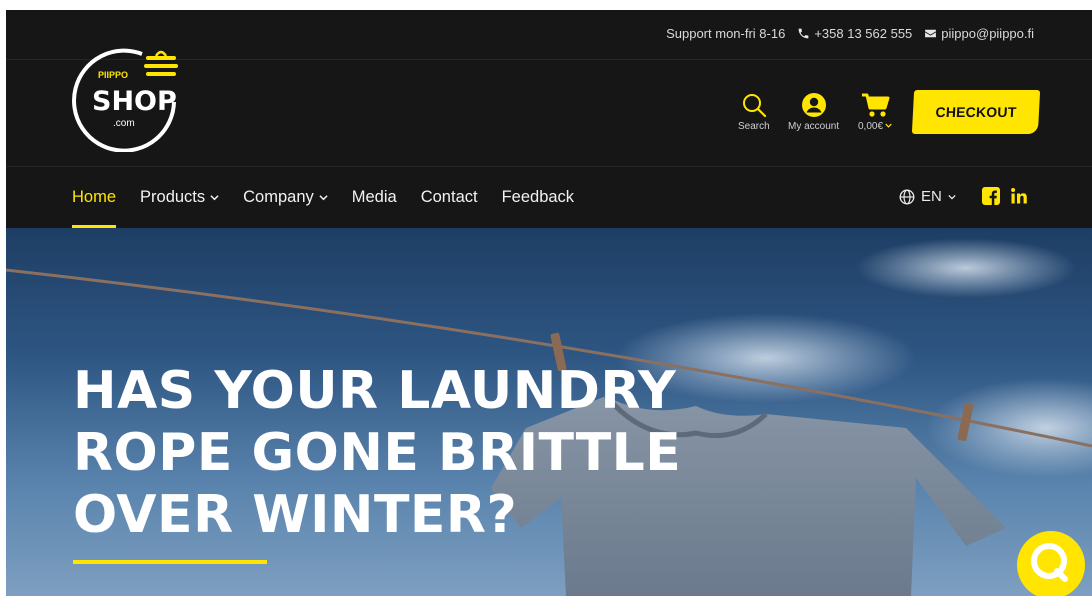  I want to click on cart-total: 0,00€, so click(871, 126).